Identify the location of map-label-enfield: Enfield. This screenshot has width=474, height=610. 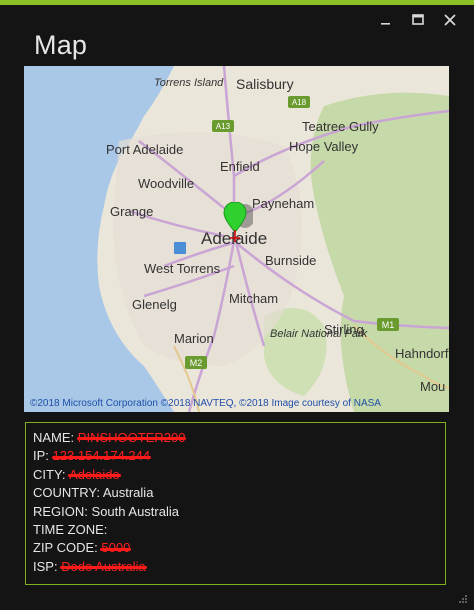
(240, 166).